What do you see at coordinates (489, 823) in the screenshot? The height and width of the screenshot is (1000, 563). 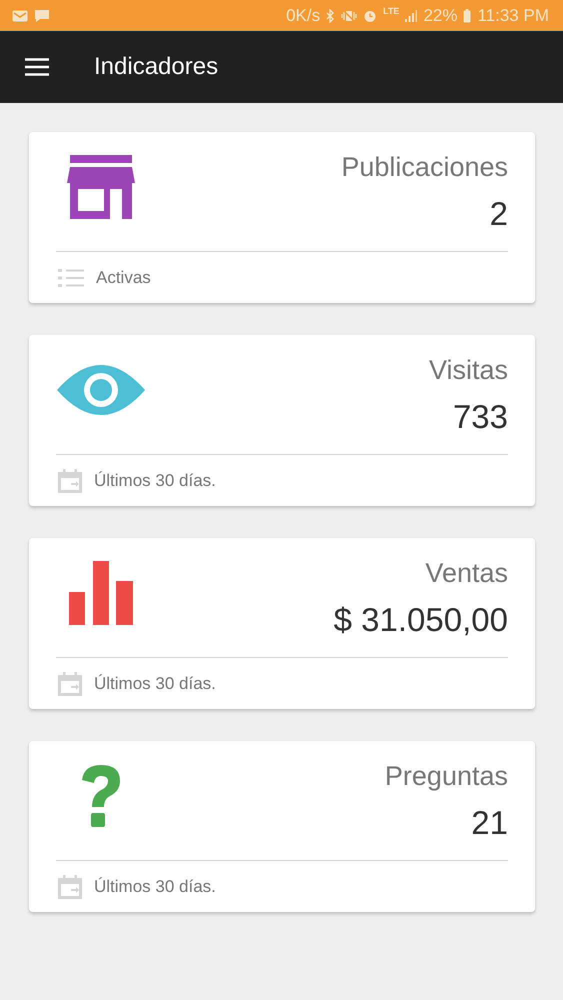 I see `card-value: 21` at bounding box center [489, 823].